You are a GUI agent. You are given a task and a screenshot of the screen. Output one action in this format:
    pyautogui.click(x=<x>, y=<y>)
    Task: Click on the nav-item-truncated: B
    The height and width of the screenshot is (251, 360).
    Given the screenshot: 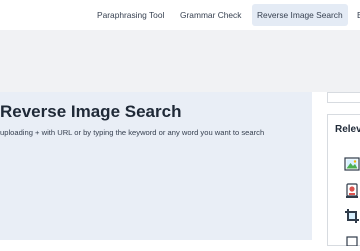 What is the action you would take?
    pyautogui.click(x=356, y=15)
    